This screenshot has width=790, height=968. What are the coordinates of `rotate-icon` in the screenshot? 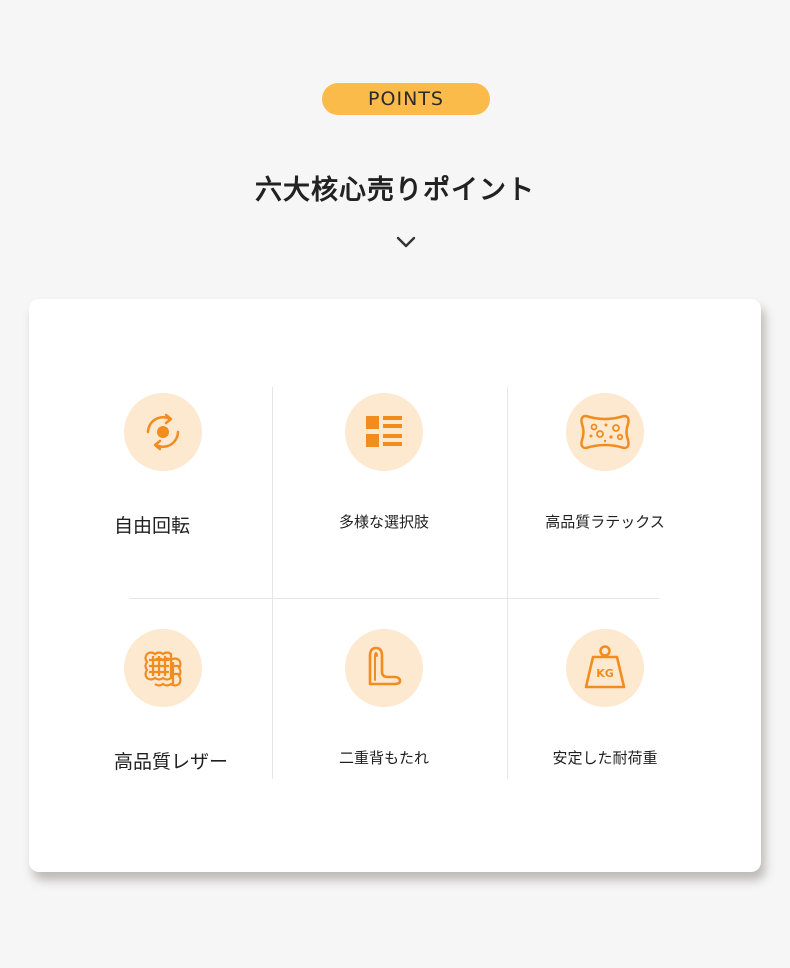 It's located at (163, 432).